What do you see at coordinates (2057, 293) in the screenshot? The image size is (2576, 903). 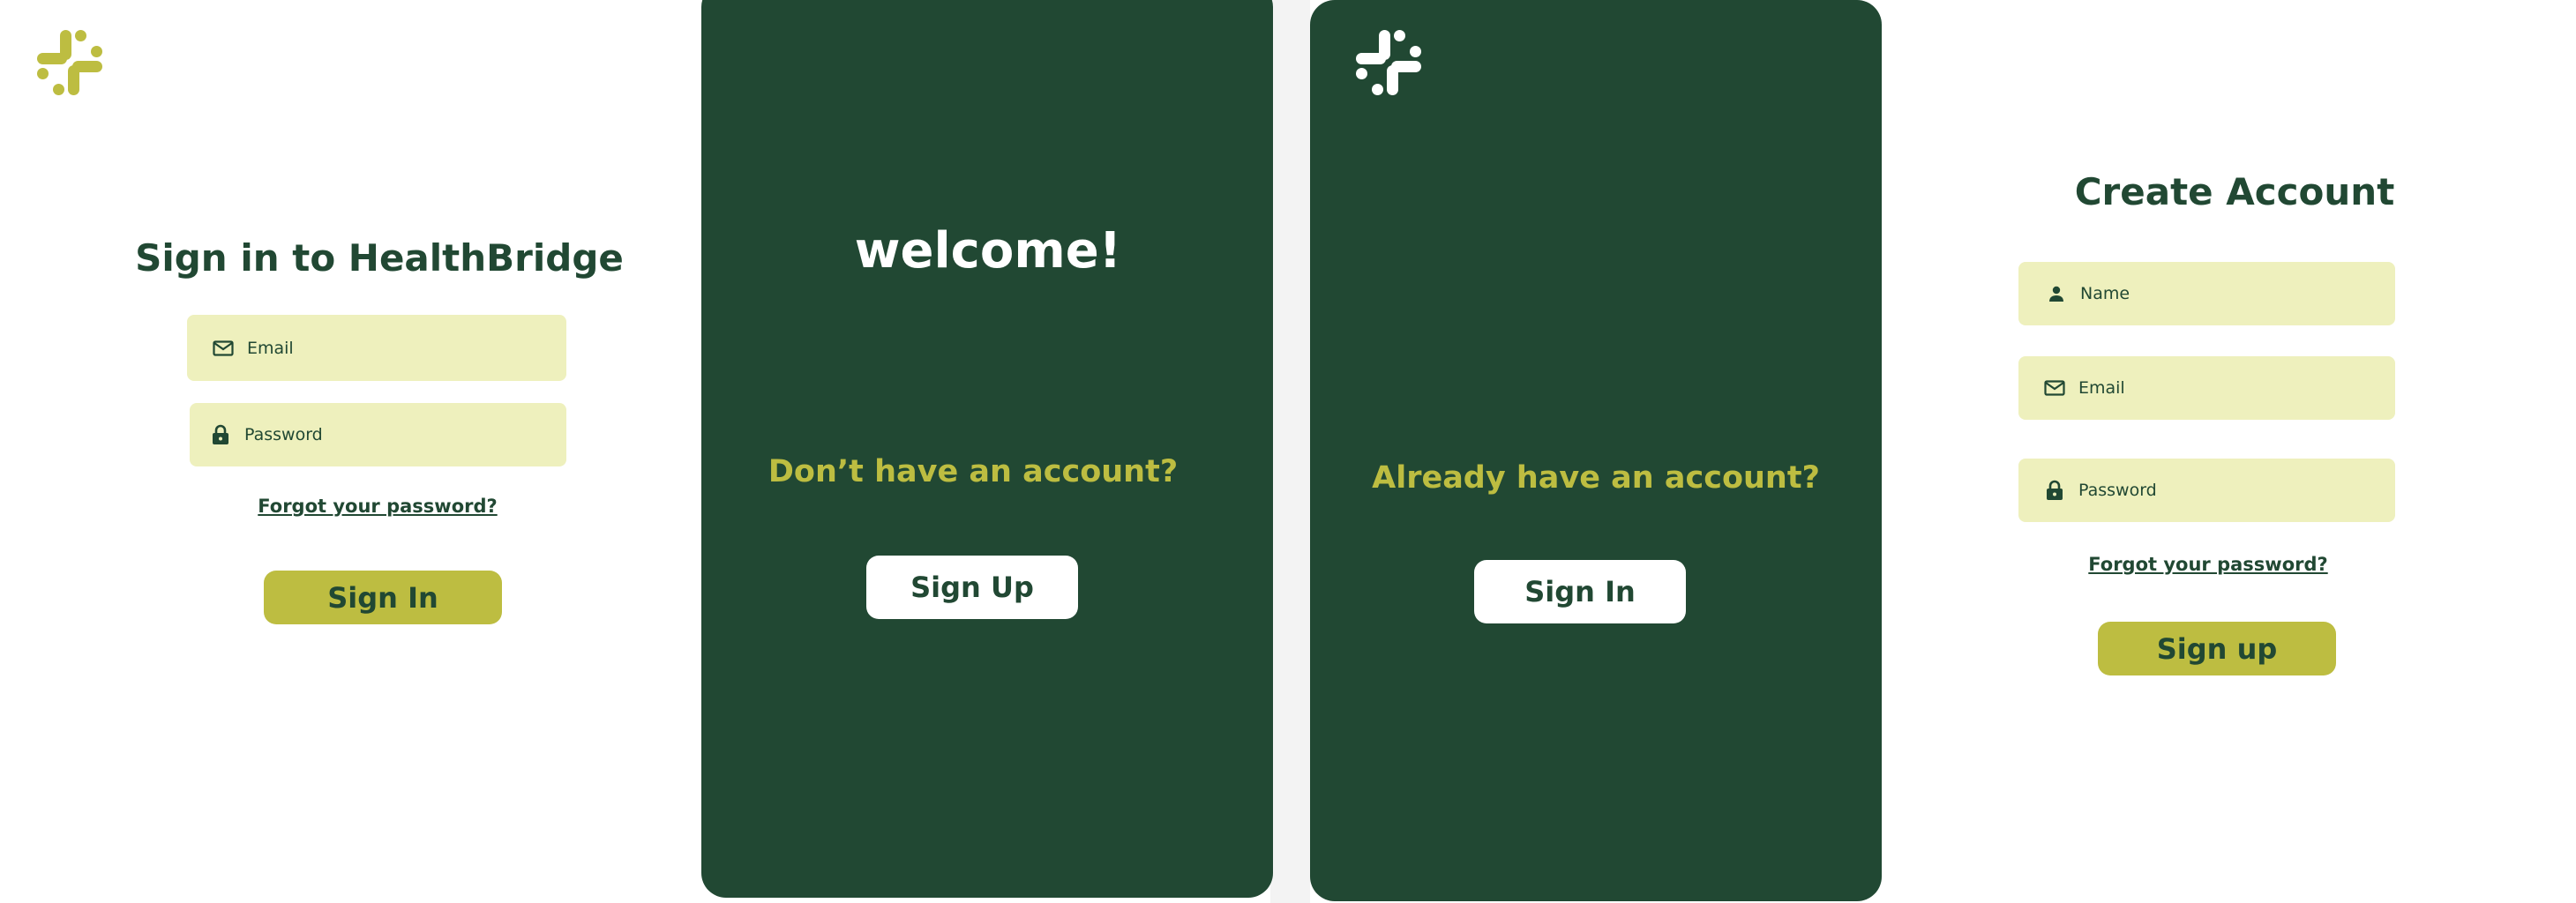 I see `person-icon` at bounding box center [2057, 293].